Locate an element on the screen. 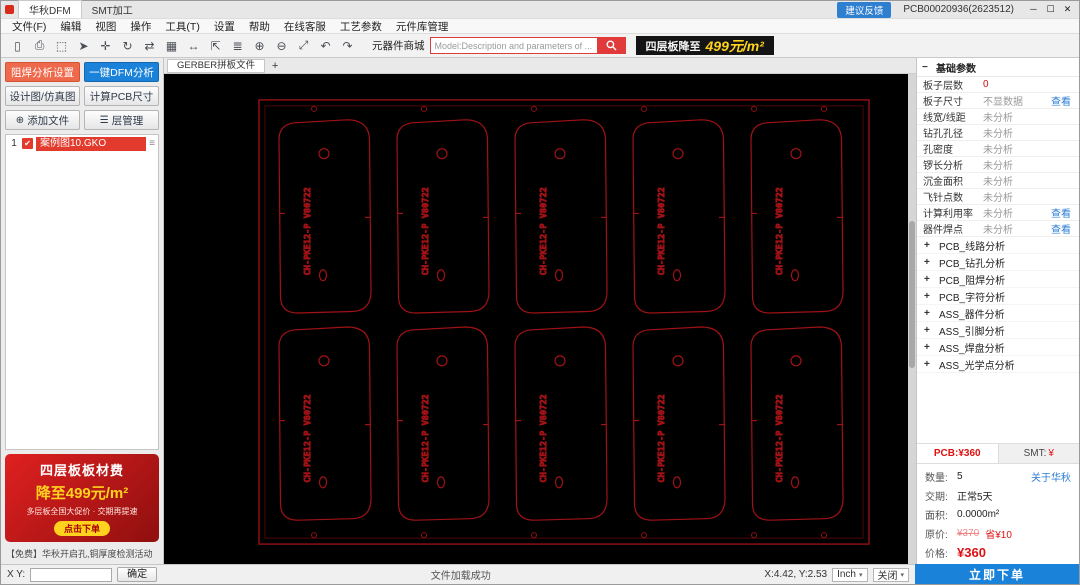 This screenshot has height=585, width=1080. analysis-group-row: + PCB_线路分析 is located at coordinates (998, 245).